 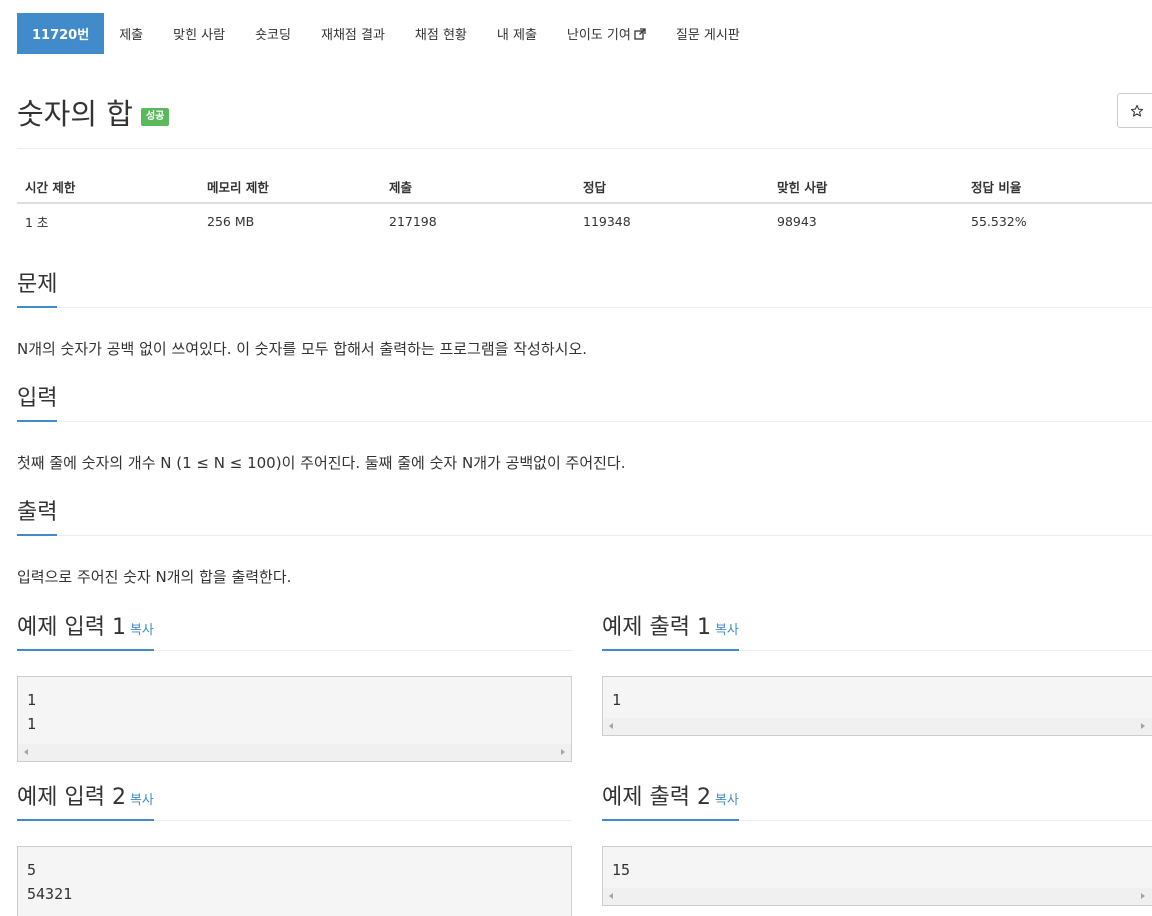 I want to click on sample-input-2-text: 5 54321, so click(x=50, y=882).